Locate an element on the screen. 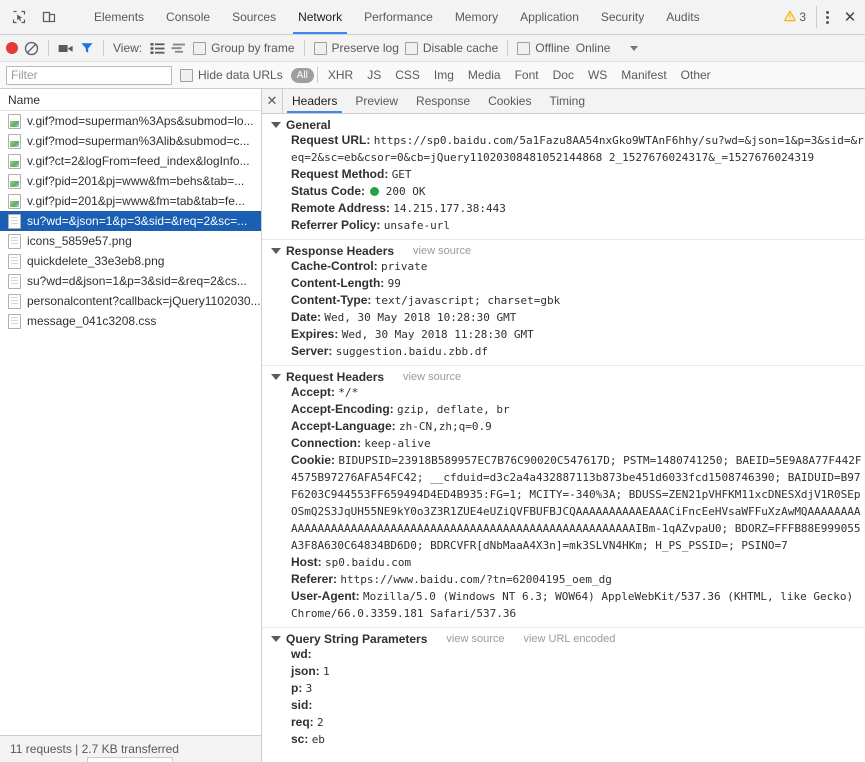 The height and width of the screenshot is (762, 865). request-view-source-link: view source is located at coordinates (432, 377).